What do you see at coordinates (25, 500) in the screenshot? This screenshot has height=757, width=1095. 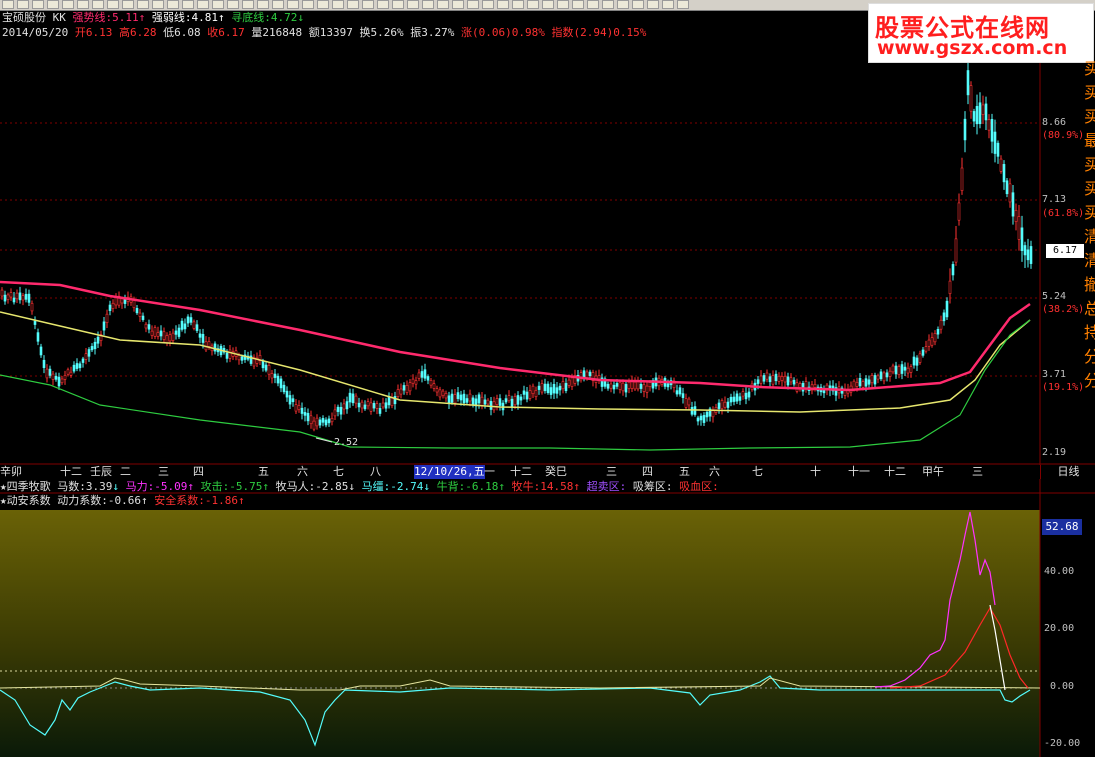 I see `indicator2-name: ★动安系数` at bounding box center [25, 500].